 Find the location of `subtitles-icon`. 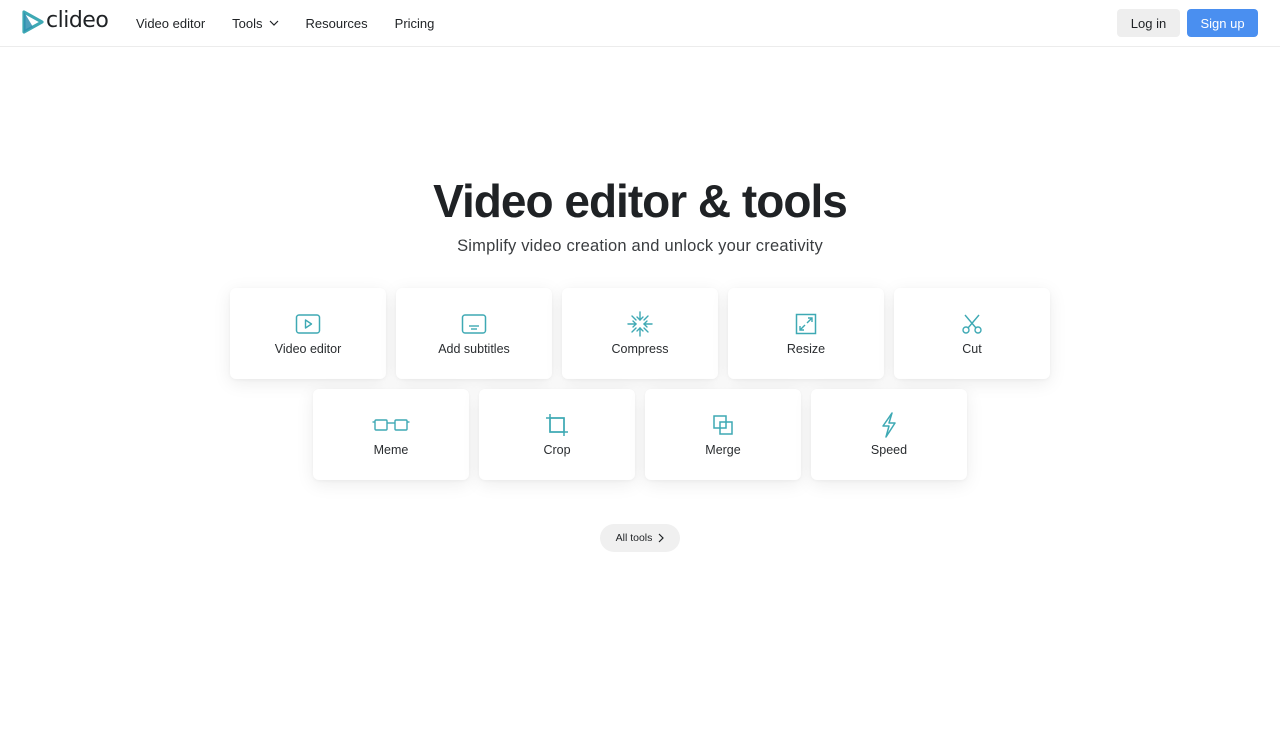

subtitles-icon is located at coordinates (474, 324).